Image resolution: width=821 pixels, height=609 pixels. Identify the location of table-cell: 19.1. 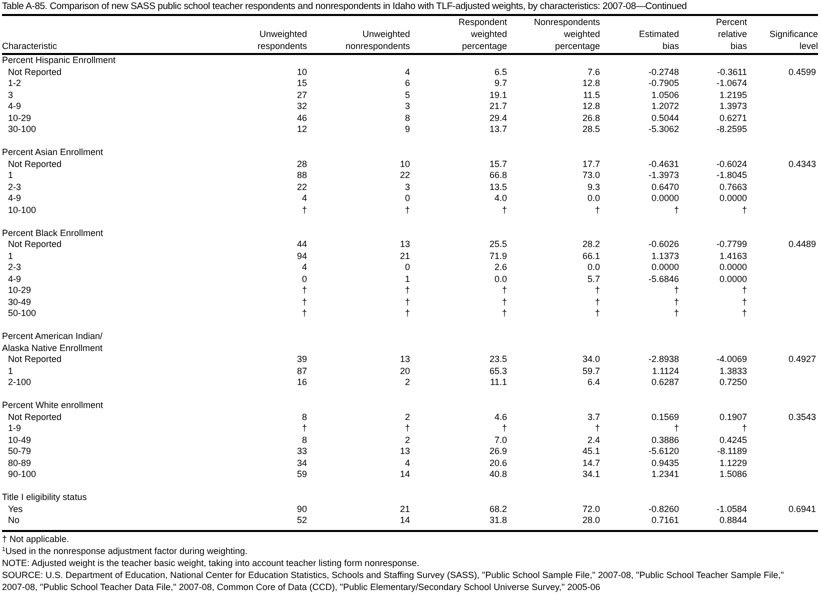
(498, 95).